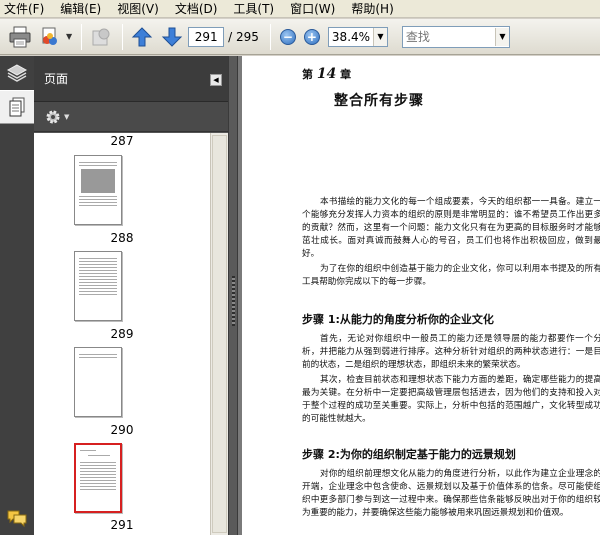  What do you see at coordinates (409, 454) in the screenshot?
I see `step-2-title: 步骤 2:为你的组织制定基于能力的远景规划` at bounding box center [409, 454].